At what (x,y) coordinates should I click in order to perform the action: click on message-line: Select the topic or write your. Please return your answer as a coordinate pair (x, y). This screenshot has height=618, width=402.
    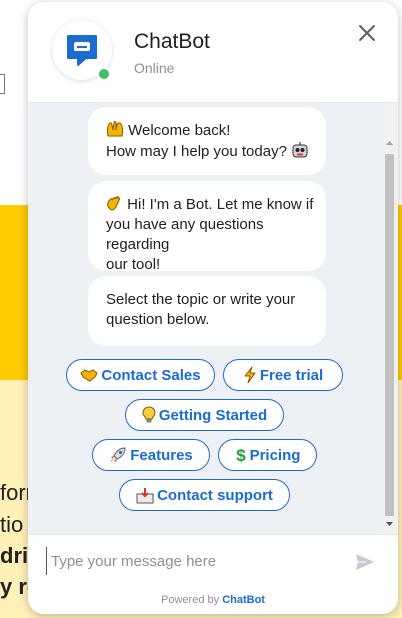
    Looking at the image, I should click on (201, 299).